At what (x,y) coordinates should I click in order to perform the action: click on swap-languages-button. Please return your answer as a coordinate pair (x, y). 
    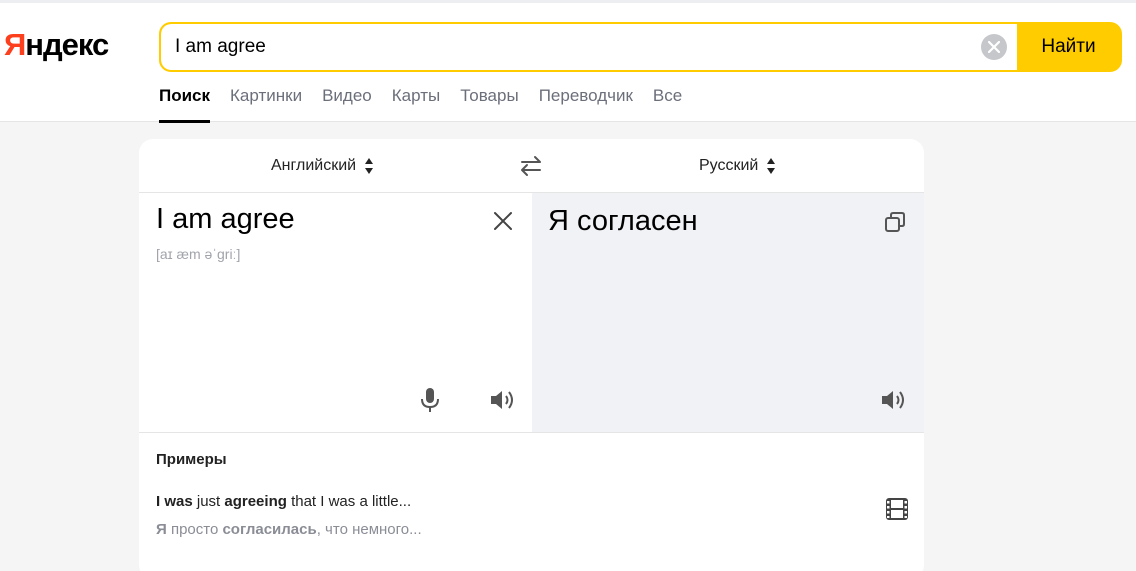
    Looking at the image, I should click on (531, 168).